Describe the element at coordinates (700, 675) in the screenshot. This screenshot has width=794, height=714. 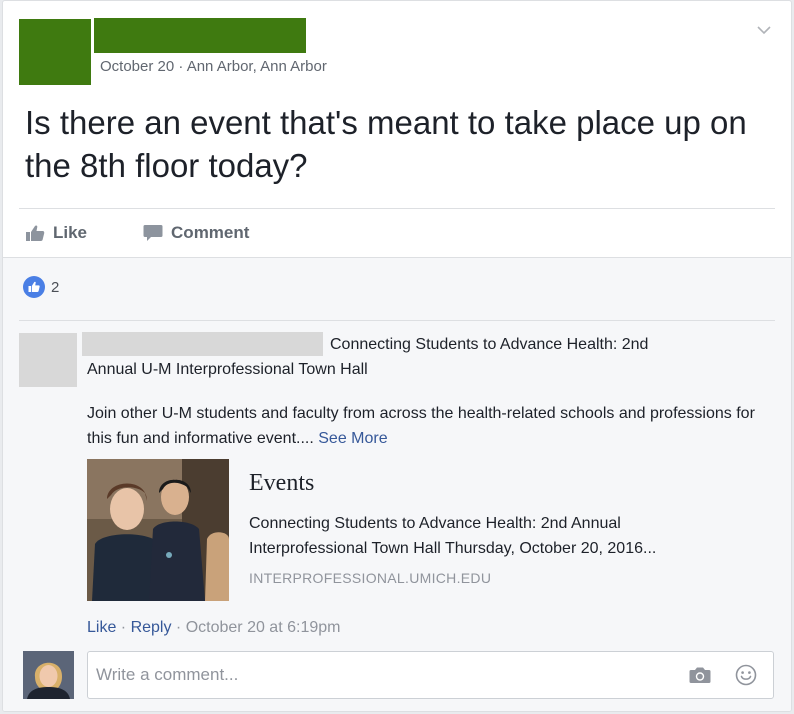
I see `camera-icon` at that location.